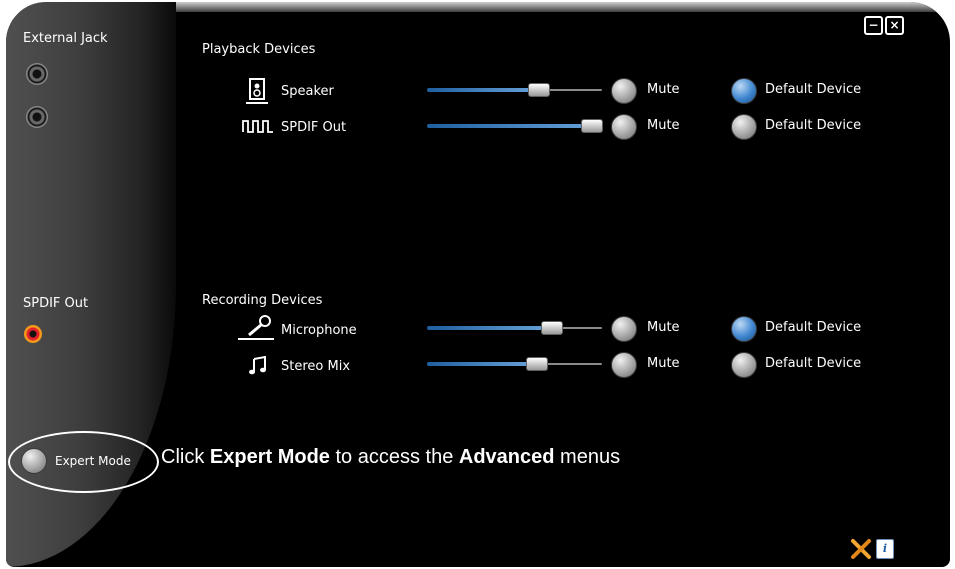  Describe the element at coordinates (307, 91) in the screenshot. I see `device-name-speaker: Speaker` at that location.